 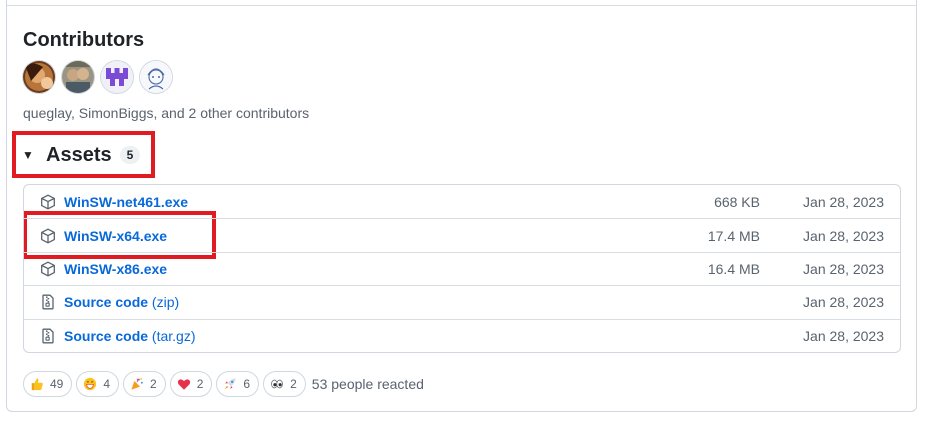 What do you see at coordinates (28, 155) in the screenshot?
I see `triangle-down-icon: ▼` at bounding box center [28, 155].